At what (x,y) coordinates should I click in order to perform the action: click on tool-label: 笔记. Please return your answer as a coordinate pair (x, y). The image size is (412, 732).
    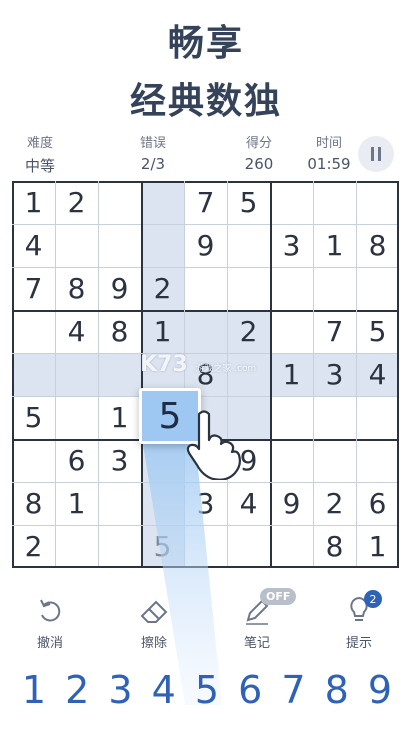
    Looking at the image, I should click on (256, 643).